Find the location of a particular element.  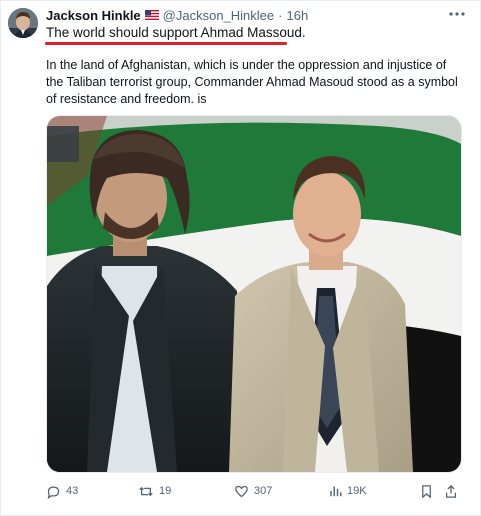

repost-button: 19 is located at coordinates (154, 491).